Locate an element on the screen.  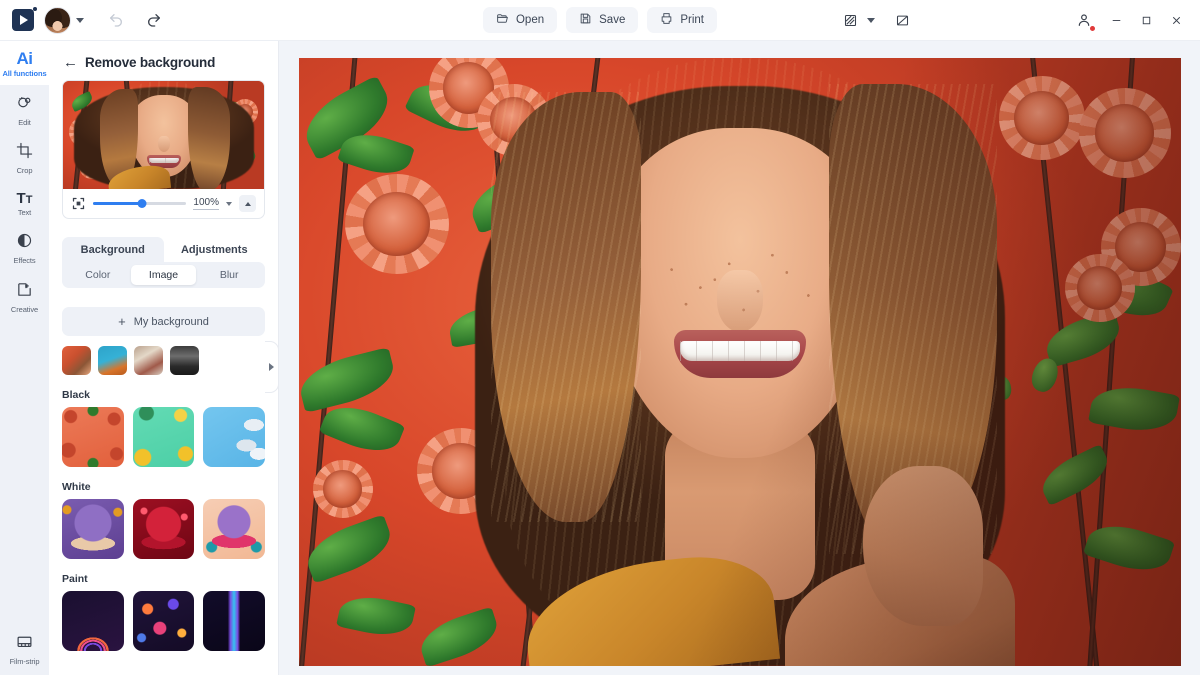
open-button-label: Open is located at coordinates (530, 20).